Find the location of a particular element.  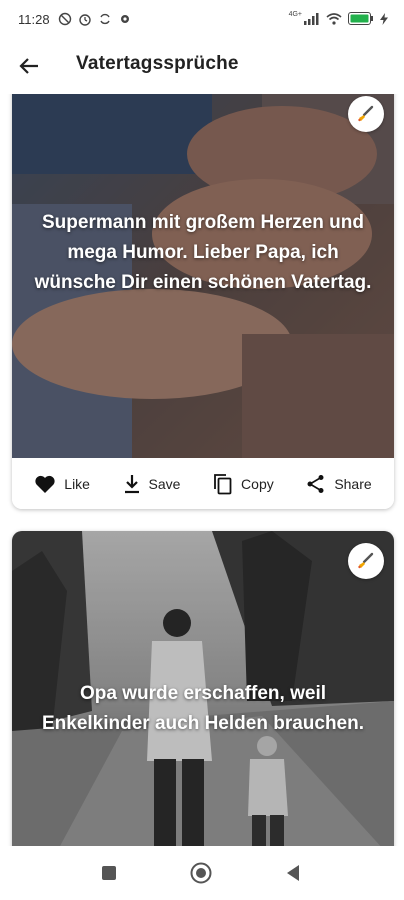

status-bar: 11:28 4G+ is located at coordinates (202, 21).